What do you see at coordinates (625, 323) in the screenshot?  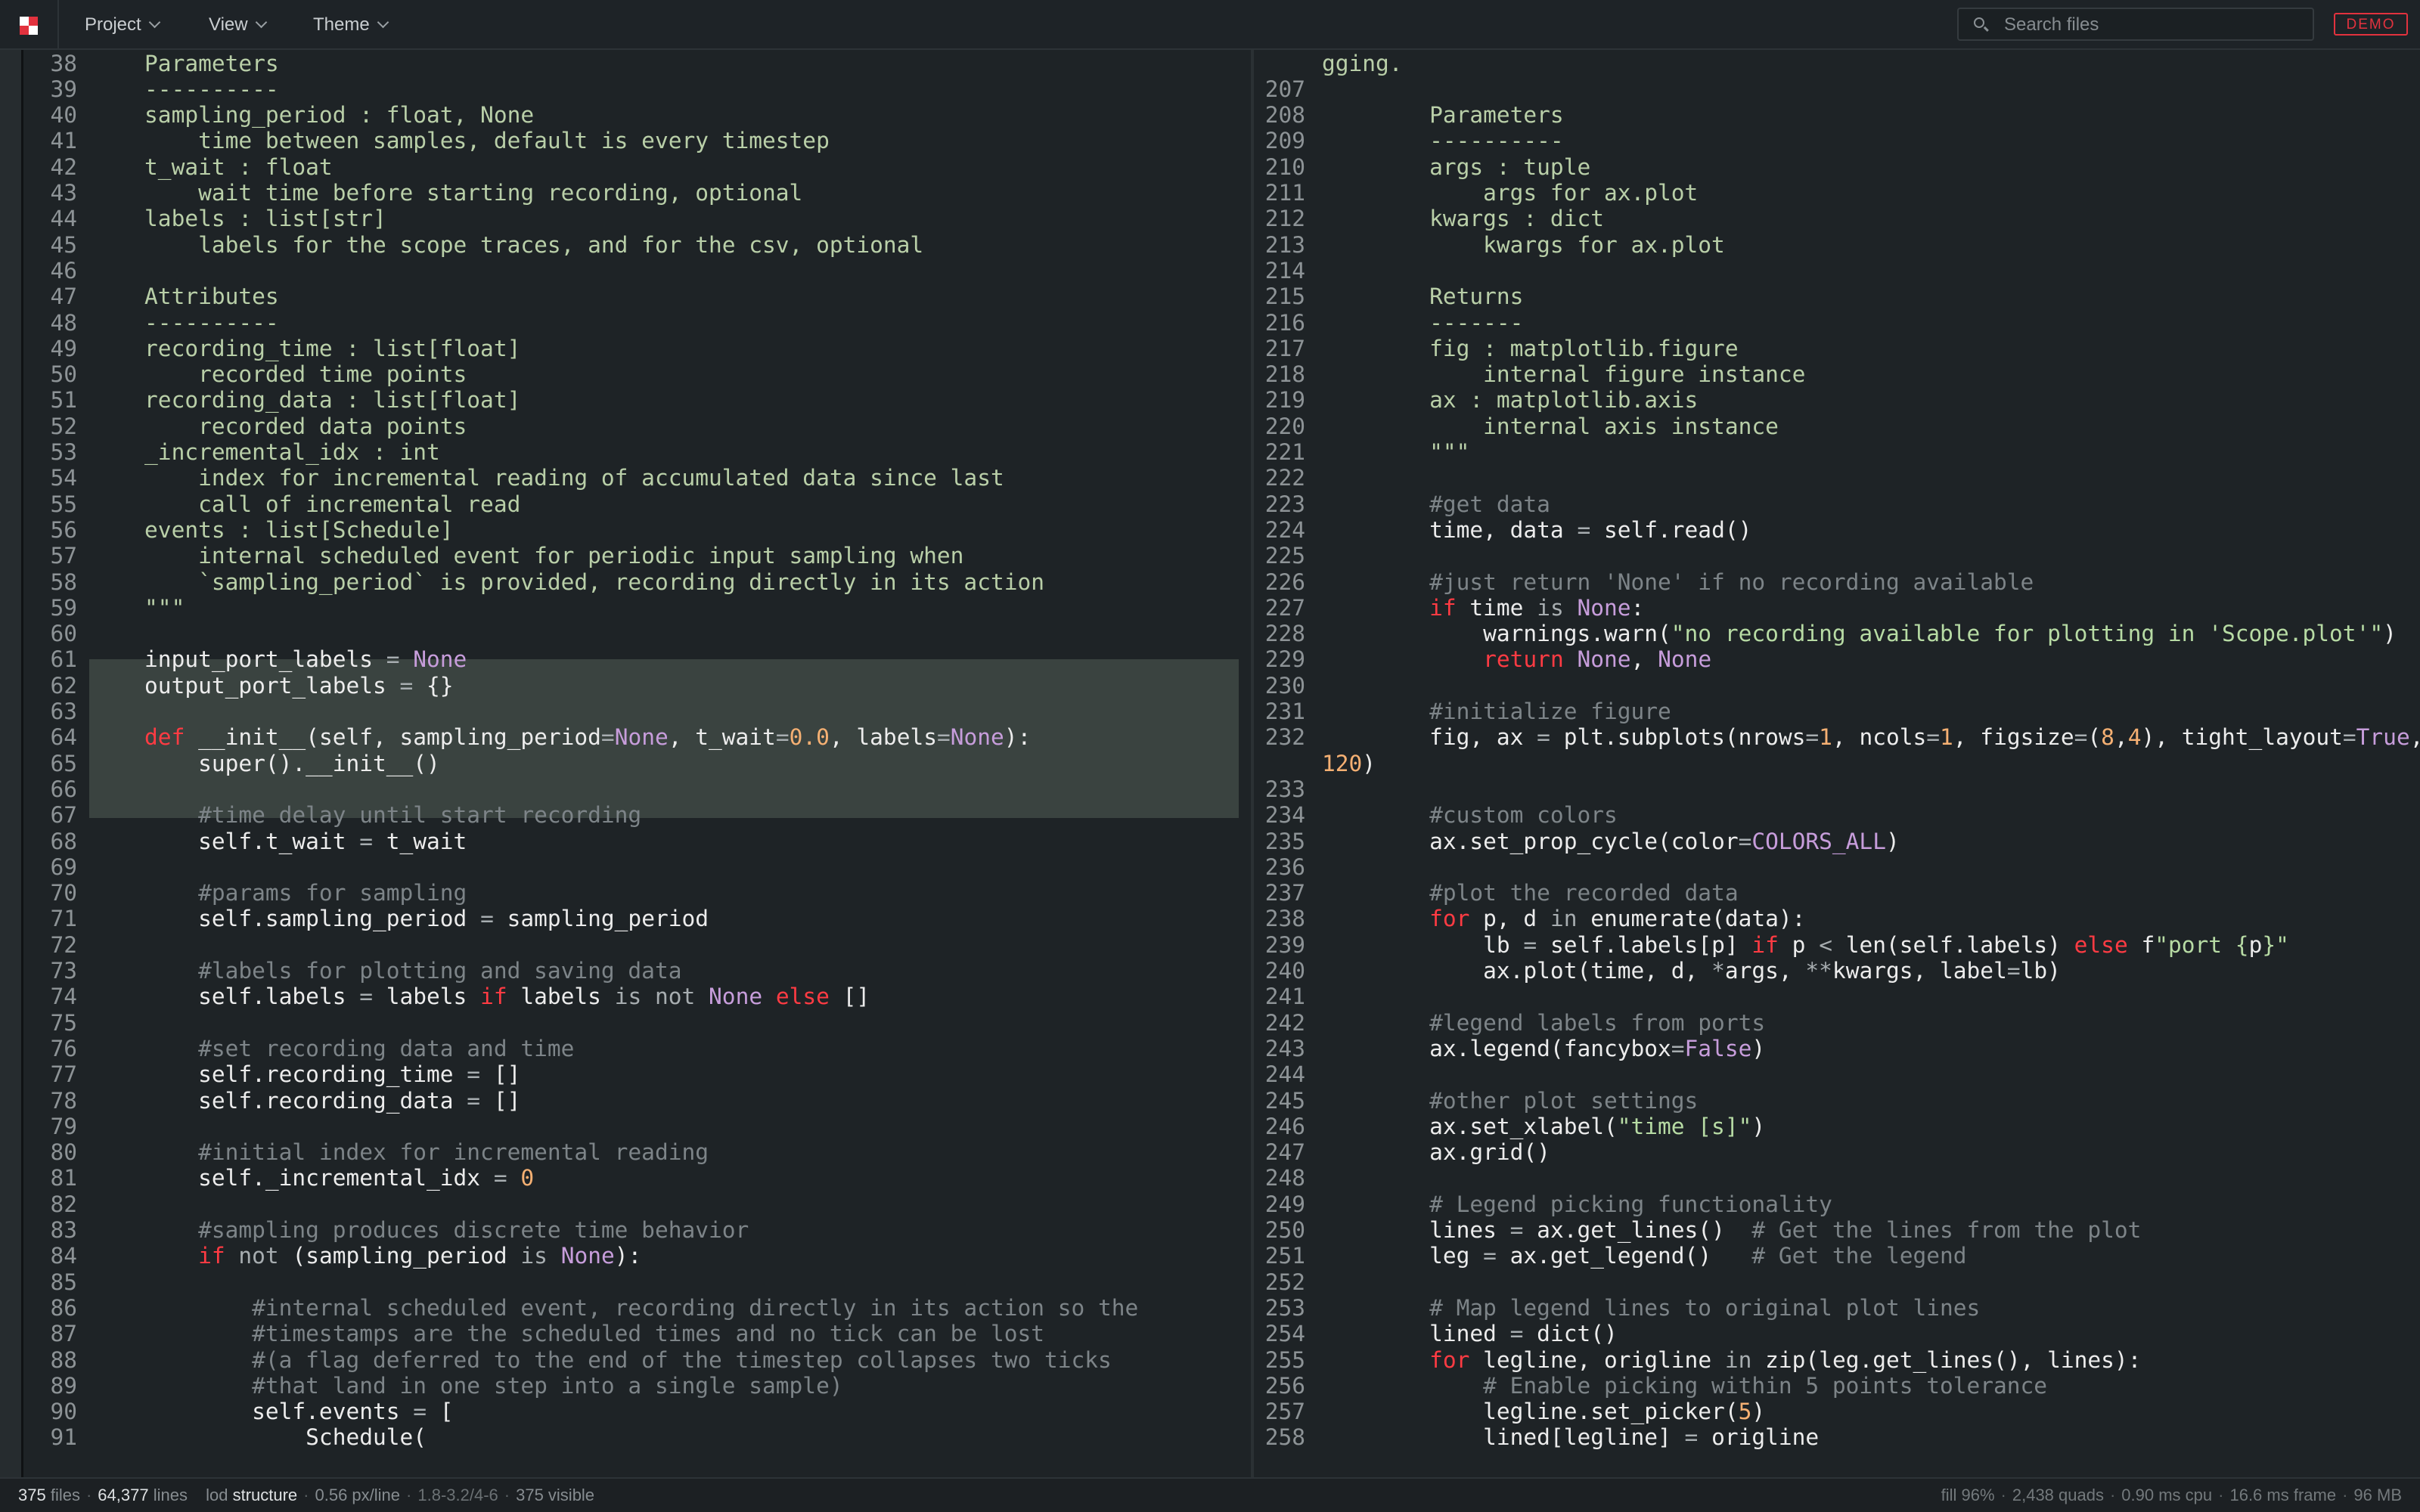 I see `code-line: 48 ----------` at bounding box center [625, 323].